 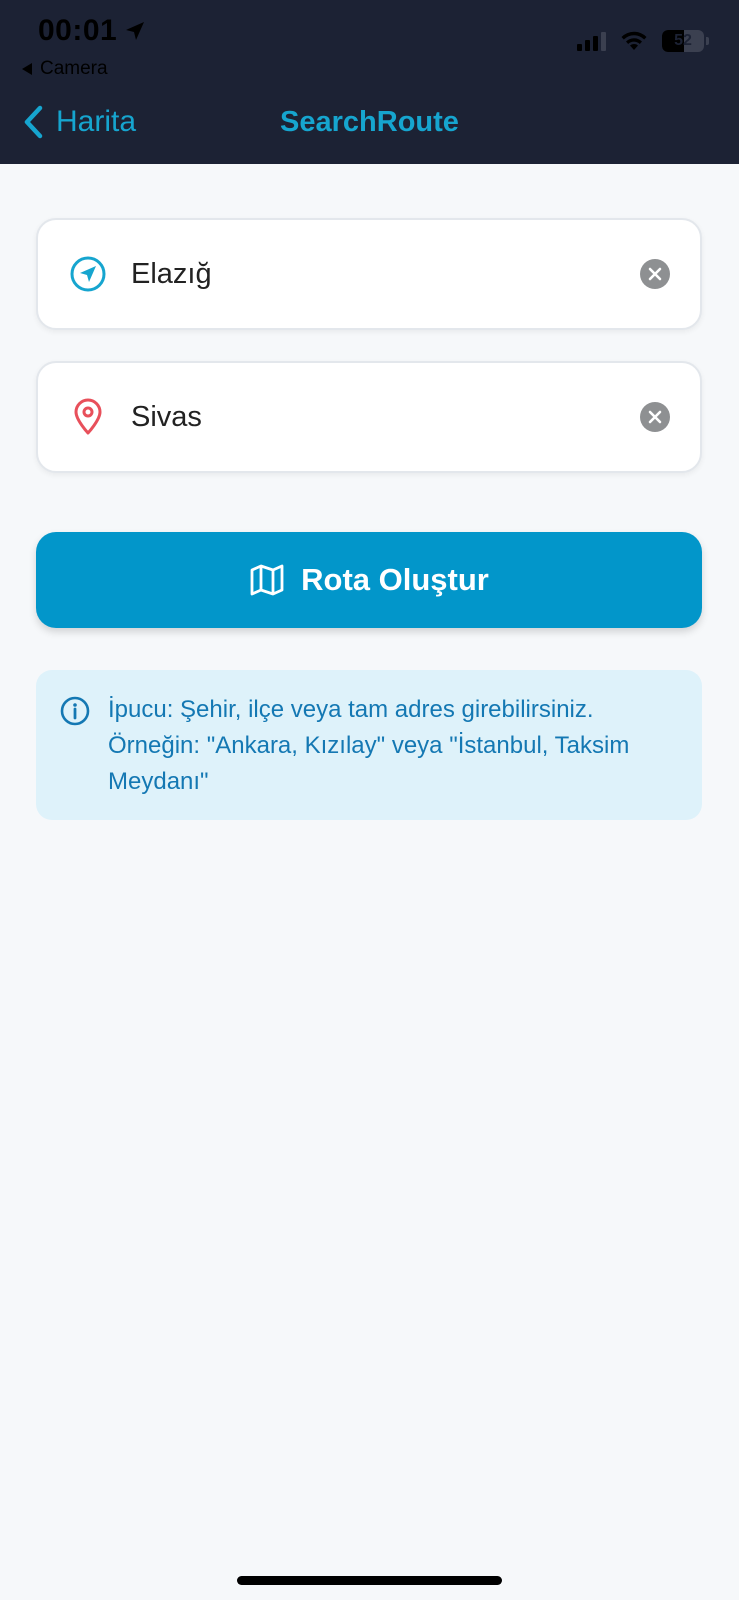 I want to click on back-to-app-link: Camera, so click(x=65, y=69).